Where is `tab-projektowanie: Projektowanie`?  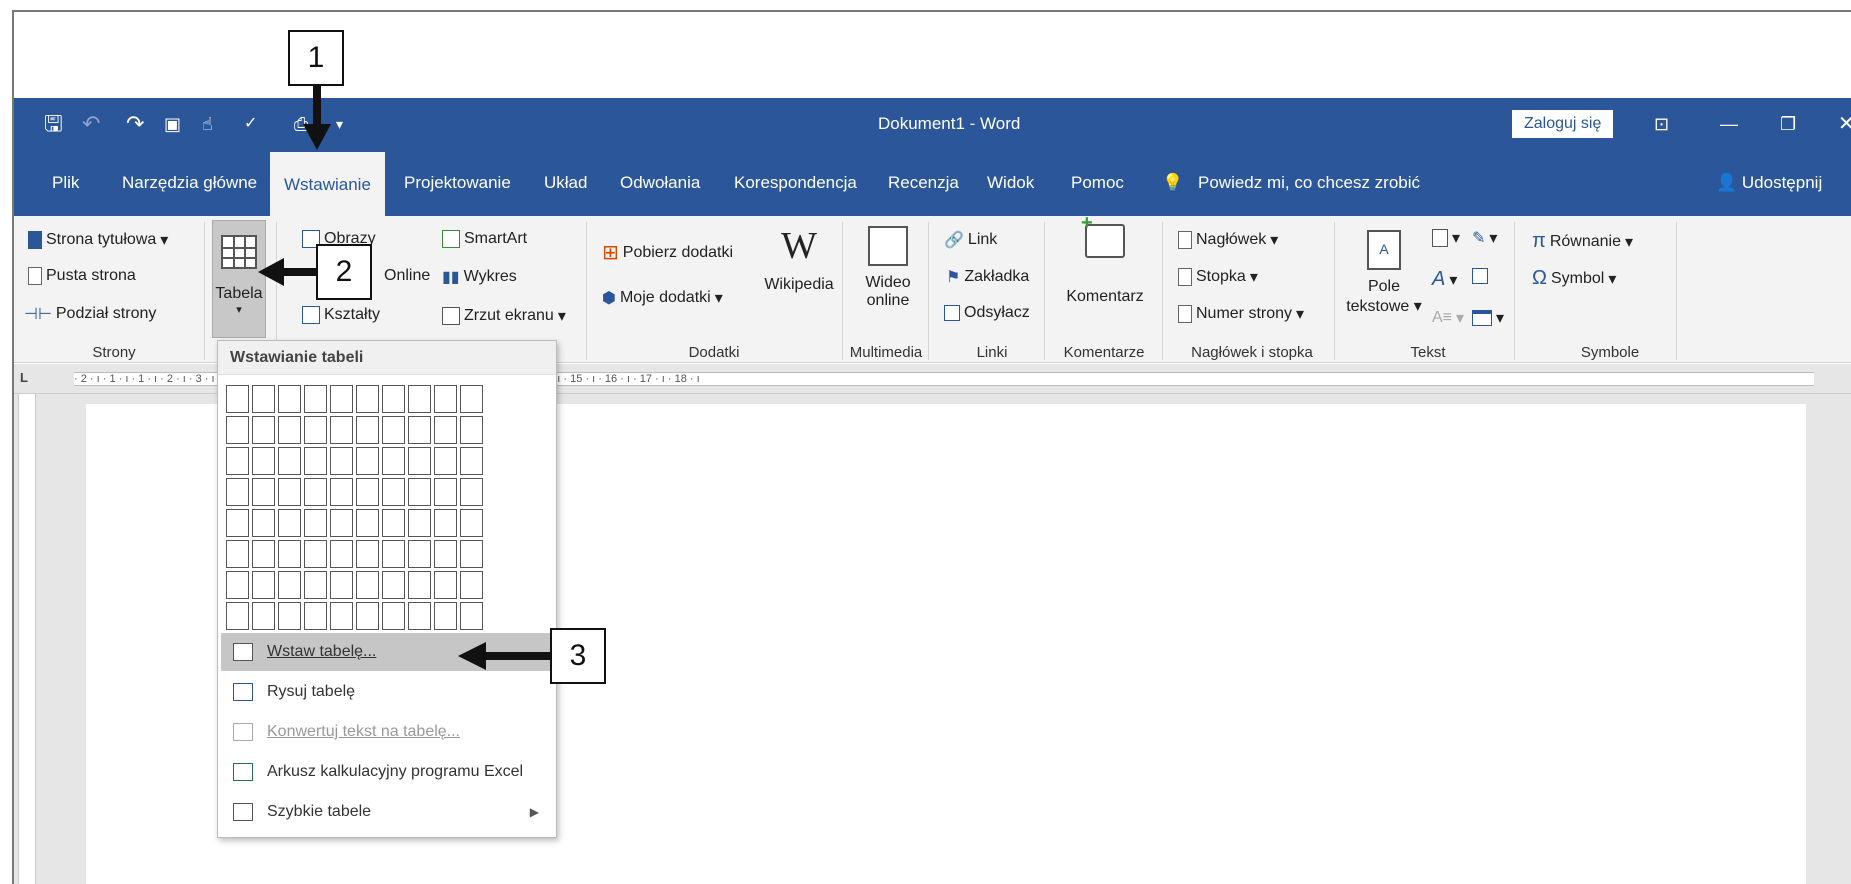
tab-projektowanie: Projektowanie is located at coordinates (457, 183).